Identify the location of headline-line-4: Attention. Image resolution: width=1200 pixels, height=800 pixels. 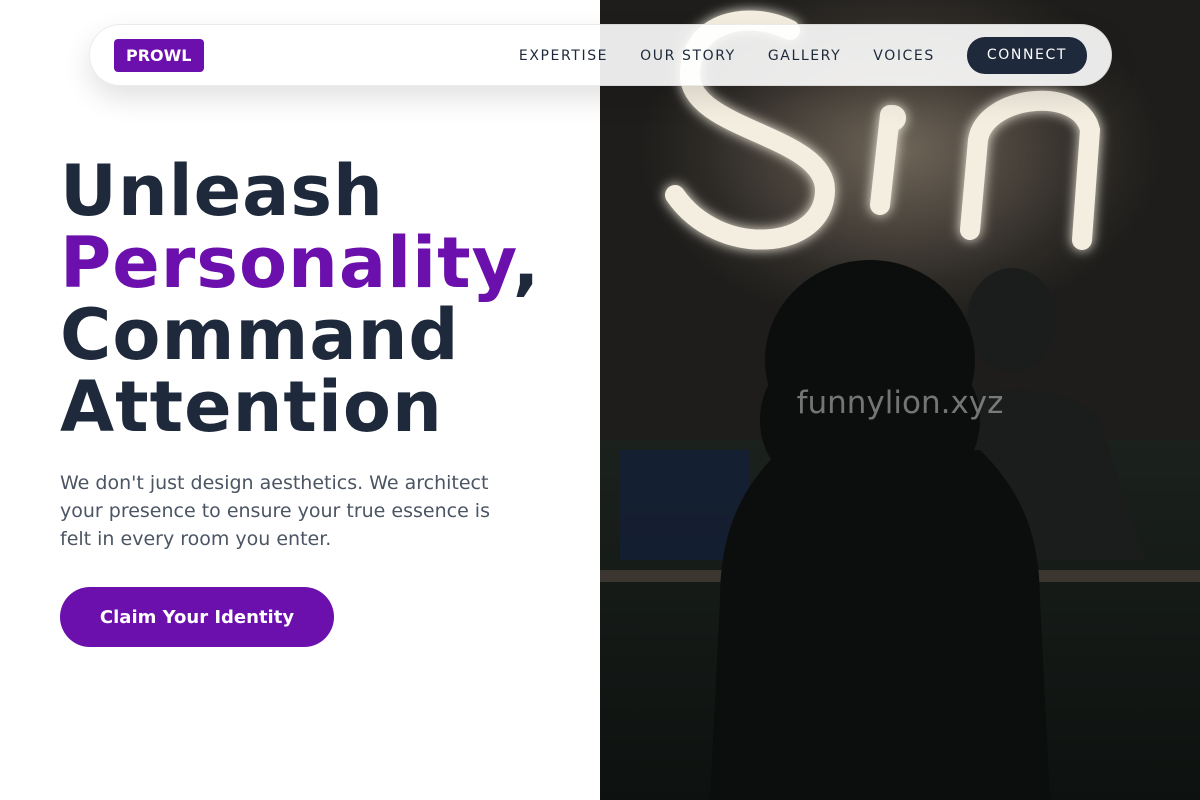
(251, 407).